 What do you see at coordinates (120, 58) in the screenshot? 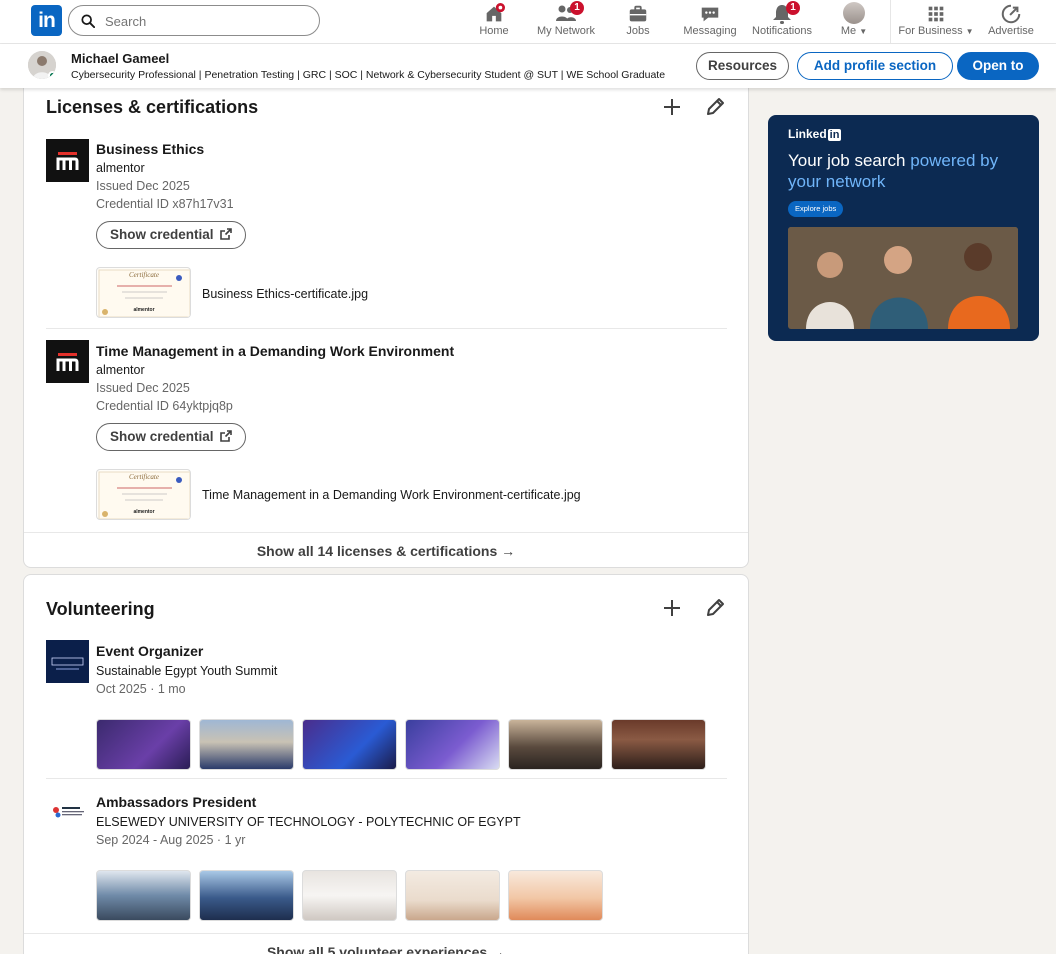
I see `profile-name: Michael Gameel` at bounding box center [120, 58].